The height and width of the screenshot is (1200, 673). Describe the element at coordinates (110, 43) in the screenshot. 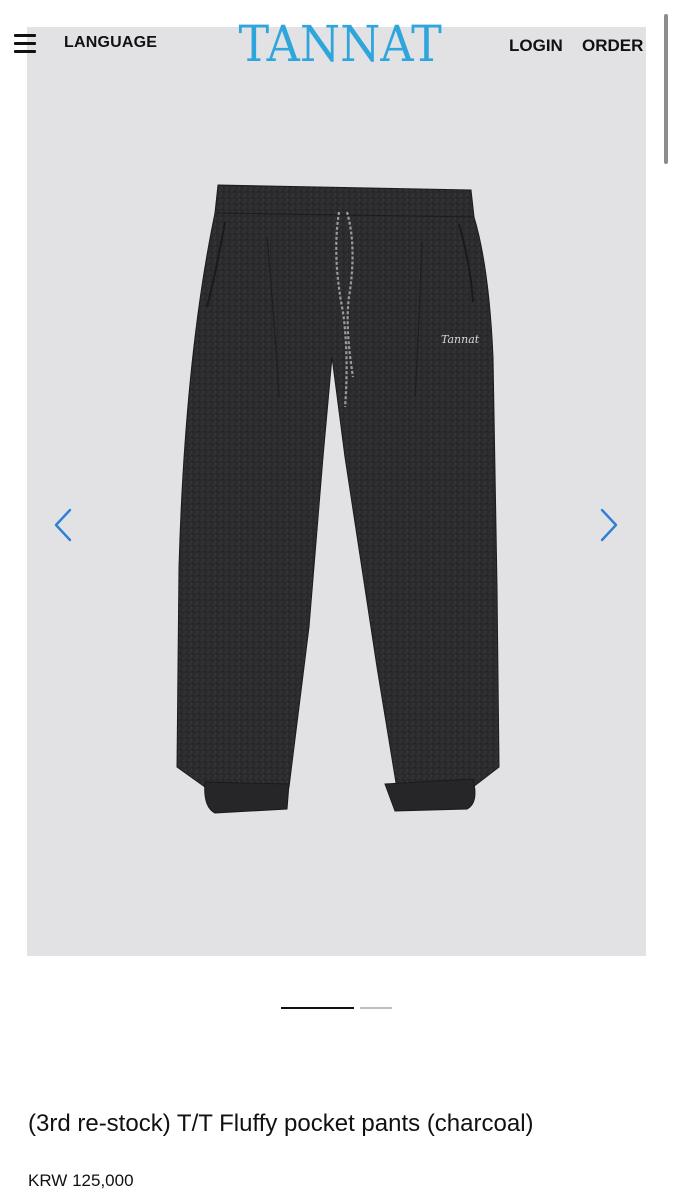

I see `language-link: LANGUAGE` at that location.